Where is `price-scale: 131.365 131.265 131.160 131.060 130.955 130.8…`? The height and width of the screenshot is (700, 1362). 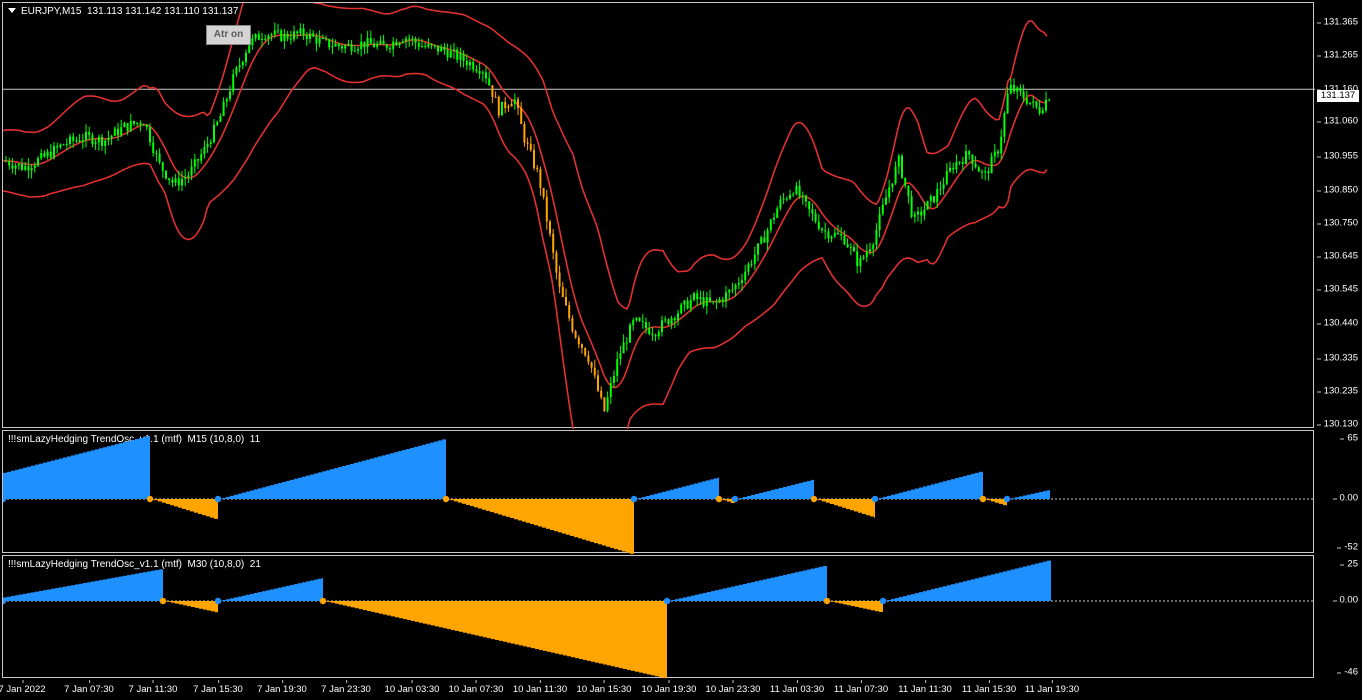
price-scale: 131.365 131.265 131.160 131.060 130.955 130.8… is located at coordinates (1339, 216).